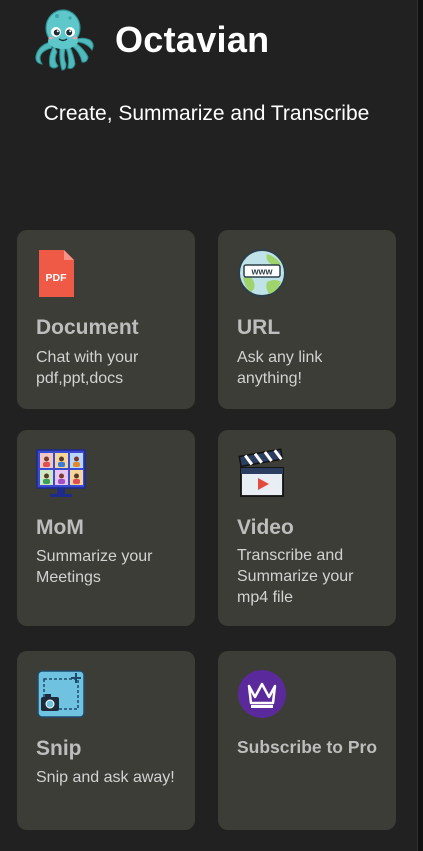 This screenshot has width=423, height=851. Describe the element at coordinates (60, 527) in the screenshot. I see `card-title: MoM` at that location.